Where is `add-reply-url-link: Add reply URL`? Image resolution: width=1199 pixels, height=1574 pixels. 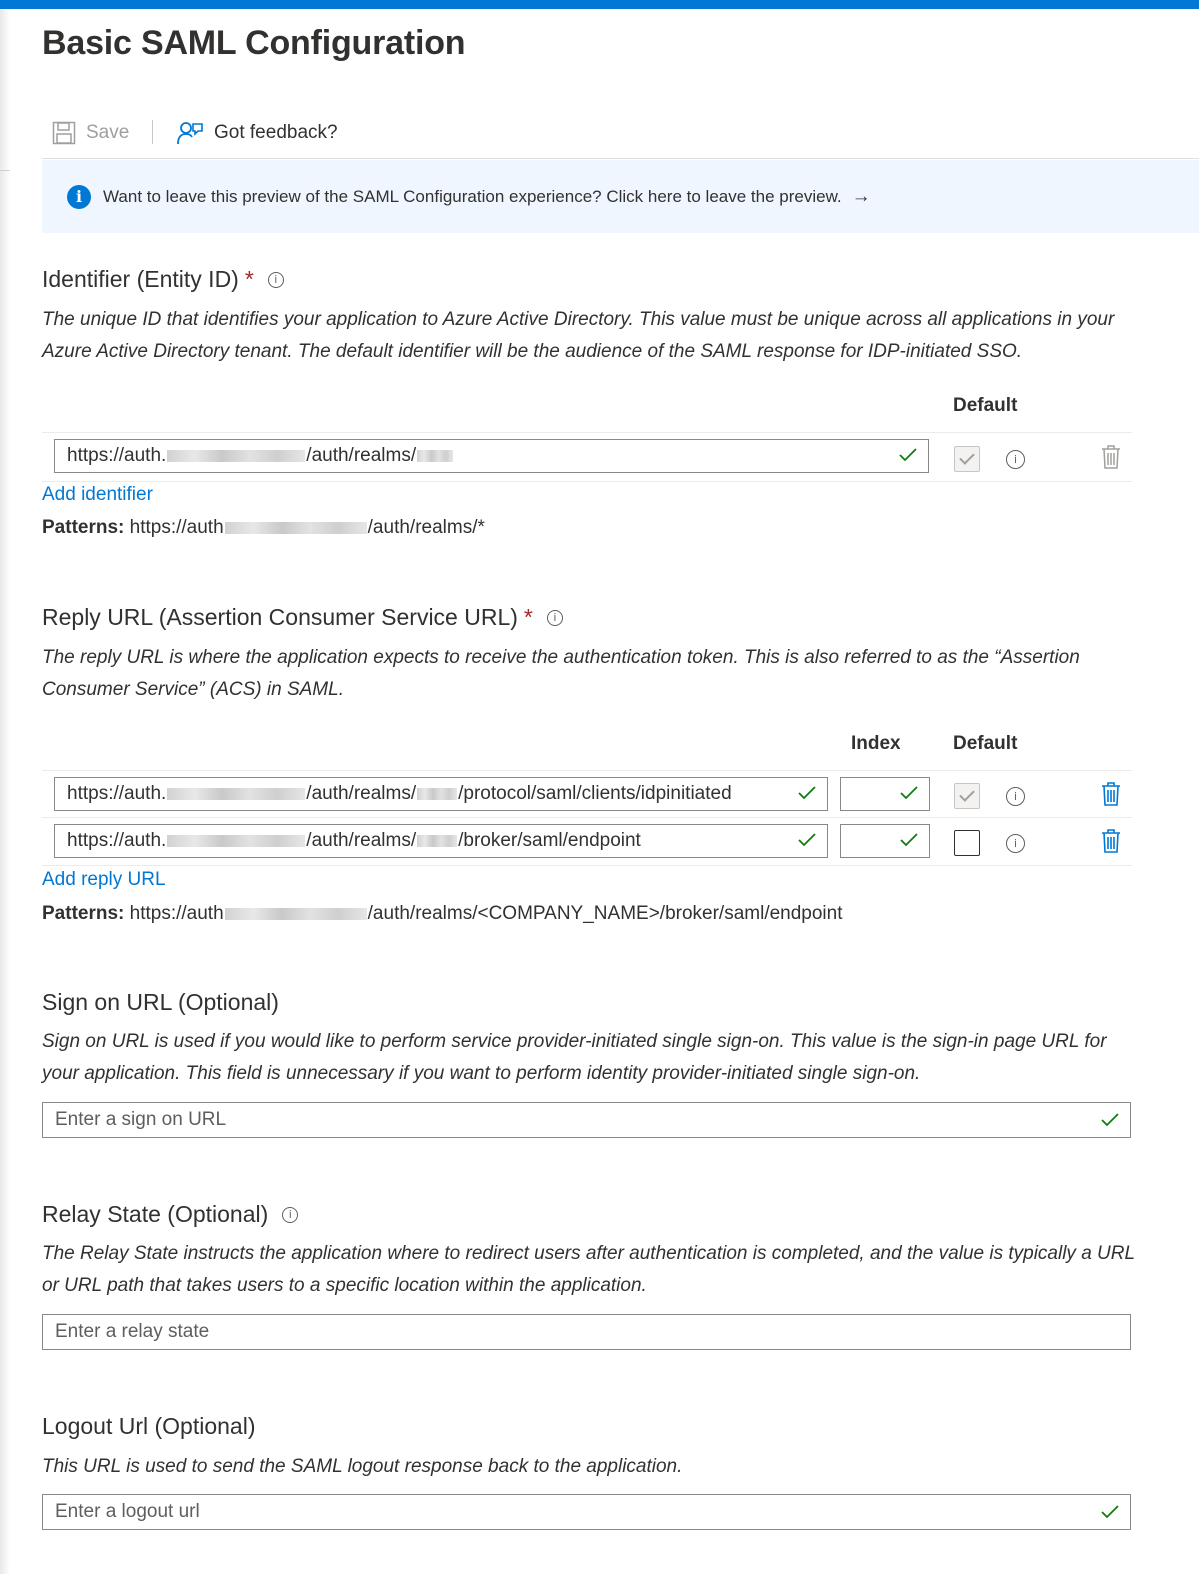 add-reply-url-link: Add reply URL is located at coordinates (104, 880).